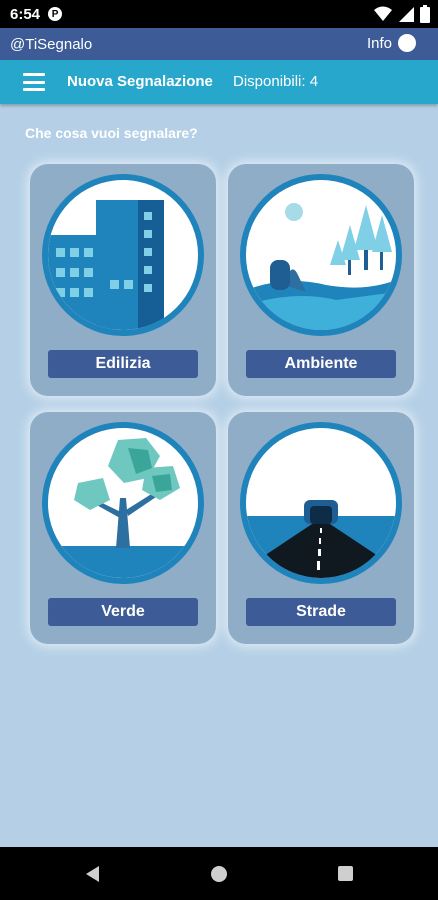 This screenshot has width=438, height=900. Describe the element at coordinates (123, 503) in the screenshot. I see `tree-icon` at that location.